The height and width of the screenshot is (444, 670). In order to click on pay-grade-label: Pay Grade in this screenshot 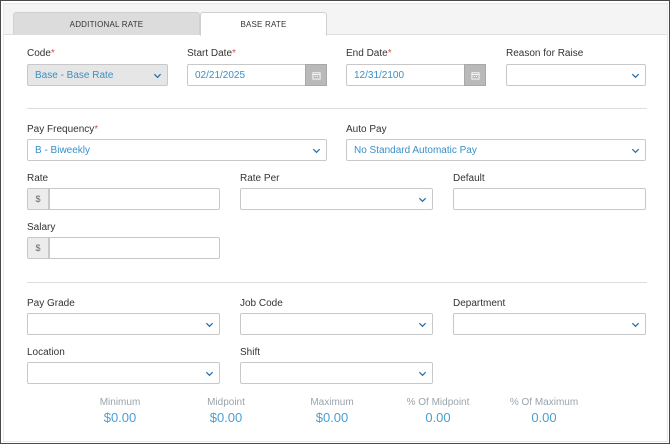, I will do `click(51, 303)`.